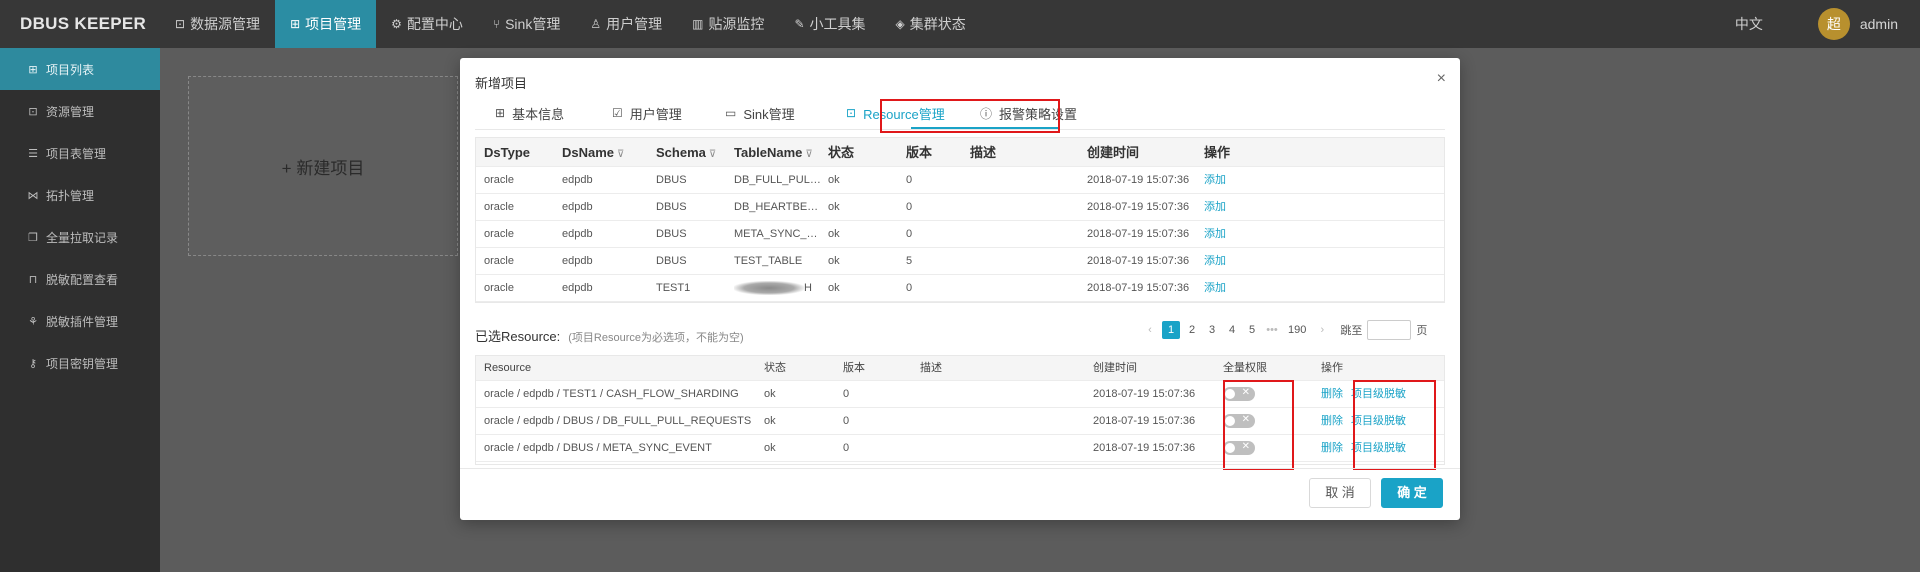 Image resolution: width=1920 pixels, height=572 pixels. Describe the element at coordinates (1217, 152) in the screenshot. I see `column-header-label: 操作` at that location.